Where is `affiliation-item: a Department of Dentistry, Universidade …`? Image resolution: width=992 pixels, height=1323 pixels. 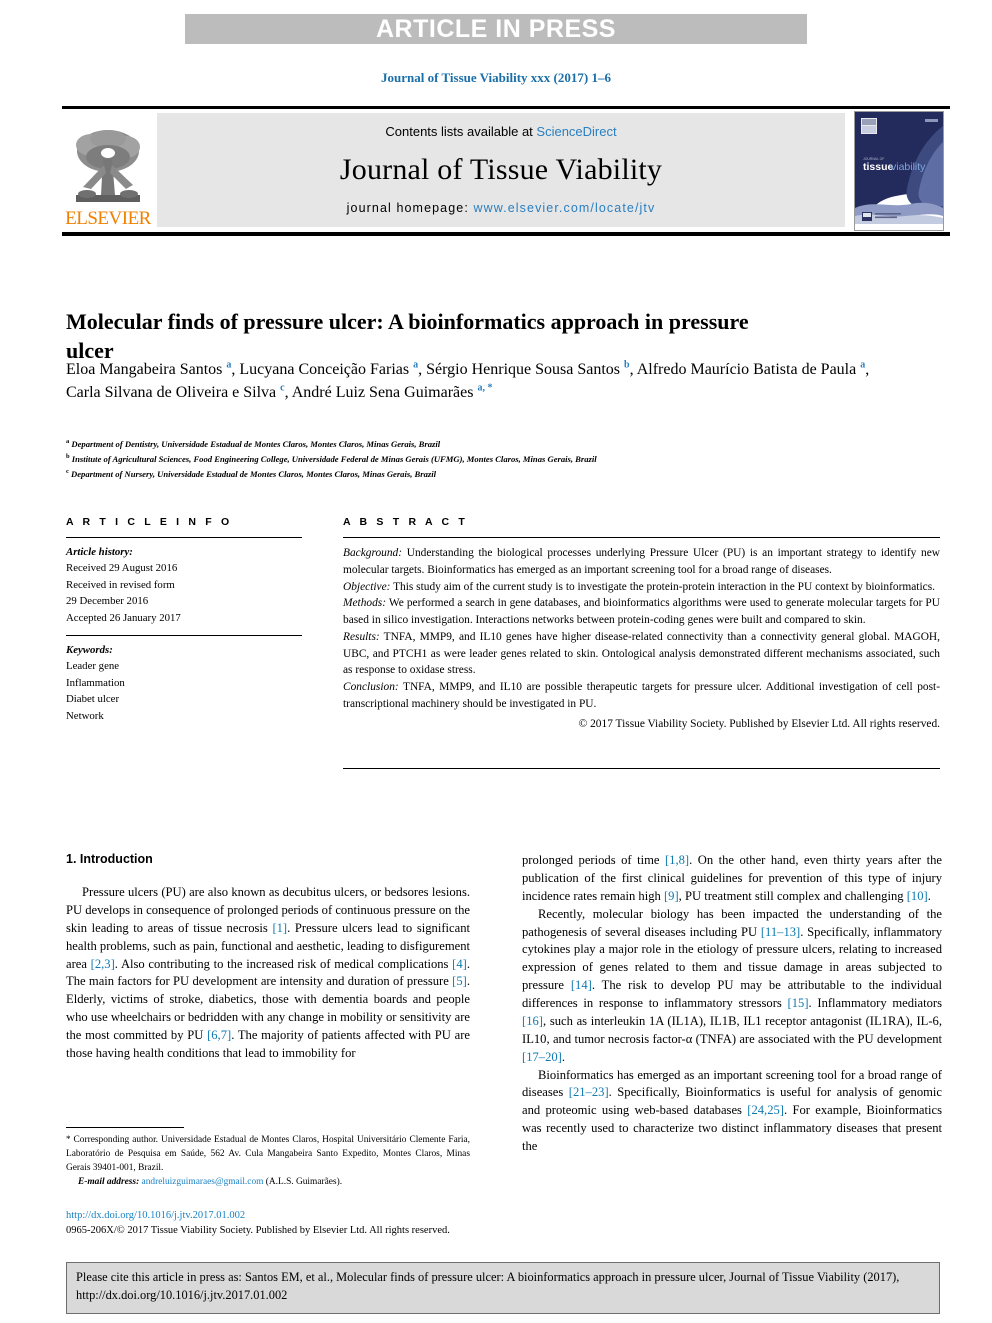 affiliation-item: a Department of Dentistry, Universidade … is located at coordinates (491, 444).